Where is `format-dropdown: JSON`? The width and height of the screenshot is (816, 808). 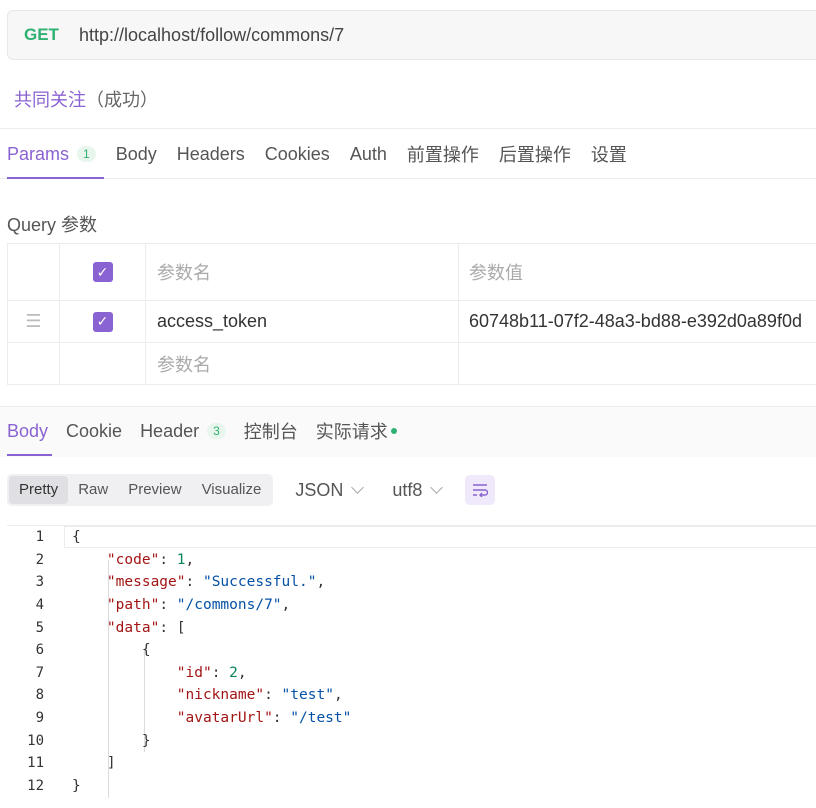
format-dropdown: JSON is located at coordinates (330, 490).